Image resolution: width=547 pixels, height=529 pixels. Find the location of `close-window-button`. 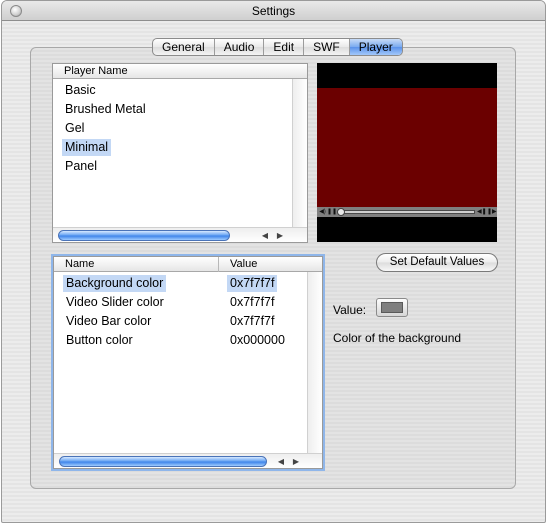

close-window-button is located at coordinates (16, 11).